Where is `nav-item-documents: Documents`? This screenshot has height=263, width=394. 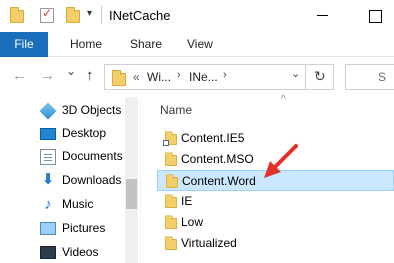
nav-item-documents: Documents is located at coordinates (62, 157).